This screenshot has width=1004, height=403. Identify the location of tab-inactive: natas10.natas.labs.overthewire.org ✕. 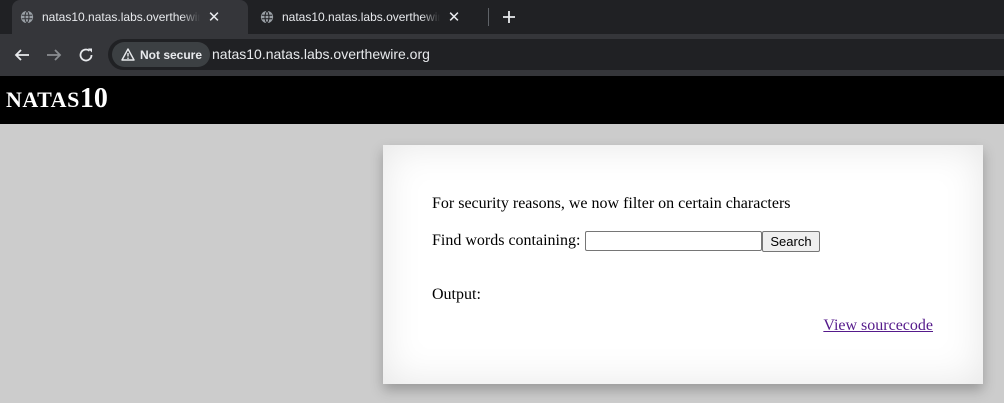
(370, 17).